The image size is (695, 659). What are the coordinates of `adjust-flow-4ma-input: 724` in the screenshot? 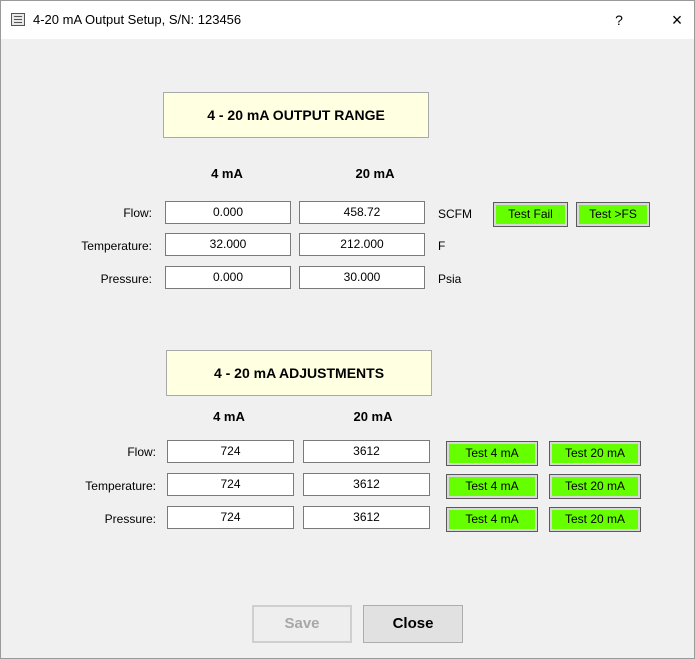 It's located at (230, 451).